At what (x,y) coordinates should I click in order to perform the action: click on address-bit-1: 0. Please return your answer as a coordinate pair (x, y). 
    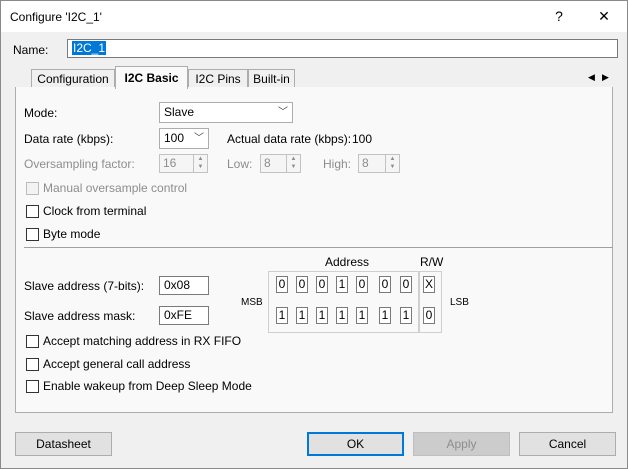
    Looking at the image, I should click on (385, 284).